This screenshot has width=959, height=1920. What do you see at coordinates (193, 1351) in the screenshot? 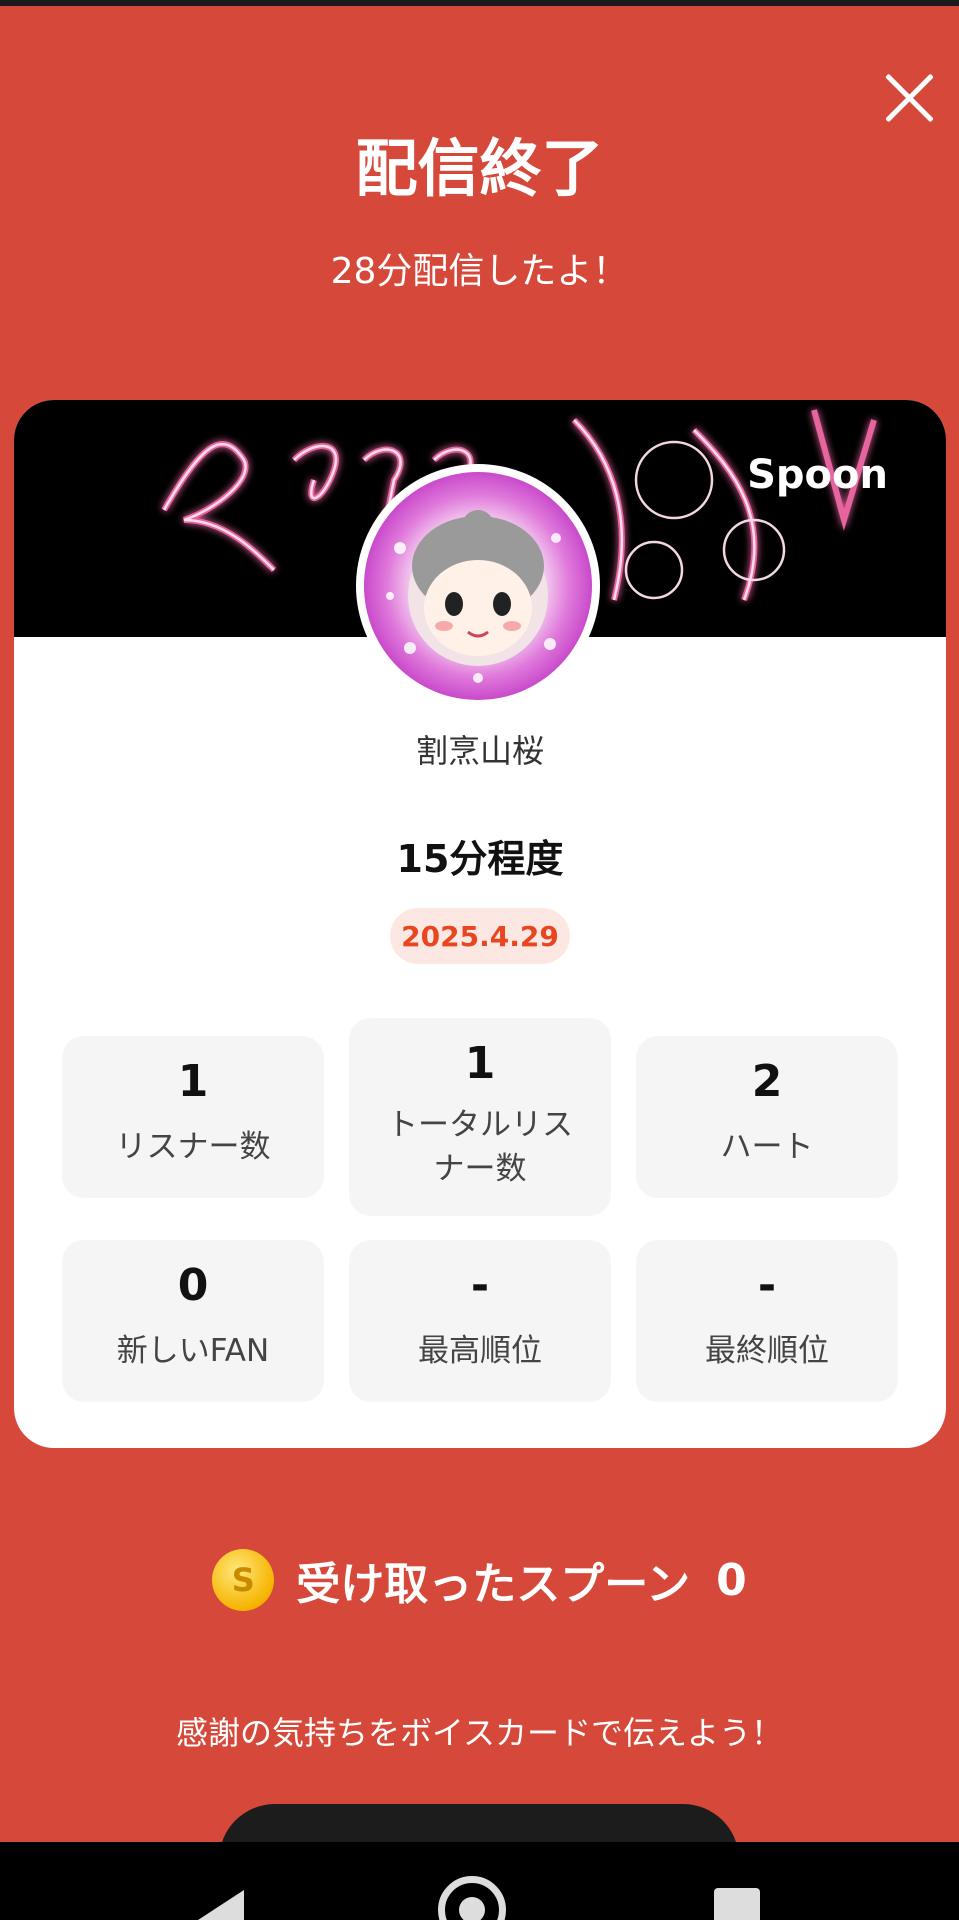
I see `stat-label: 新しいFAN` at bounding box center [193, 1351].